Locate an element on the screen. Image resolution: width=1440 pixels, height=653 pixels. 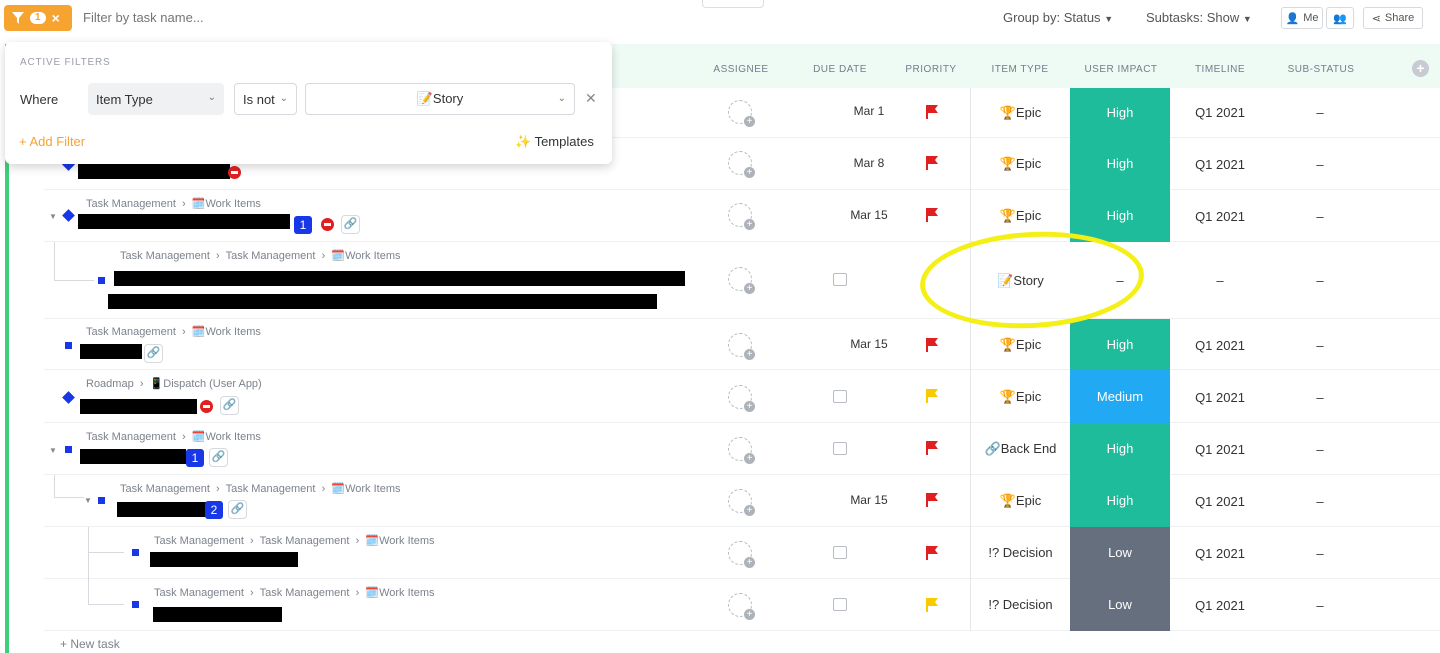
col-due-date: DUE DATE is located at coordinates (840, 69).